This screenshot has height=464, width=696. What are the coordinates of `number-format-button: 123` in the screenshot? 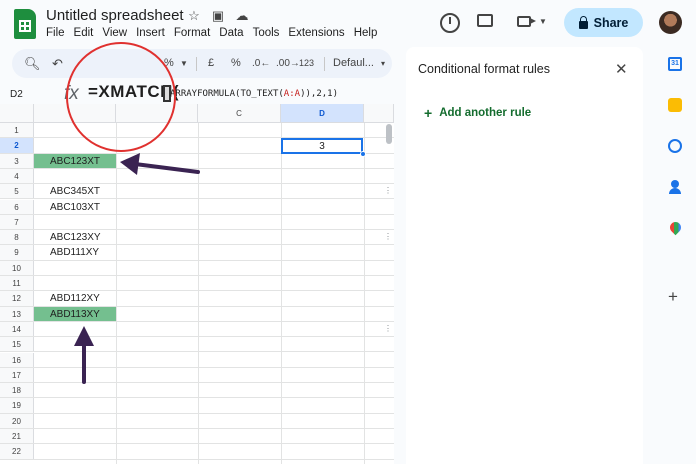 It's located at (306, 63).